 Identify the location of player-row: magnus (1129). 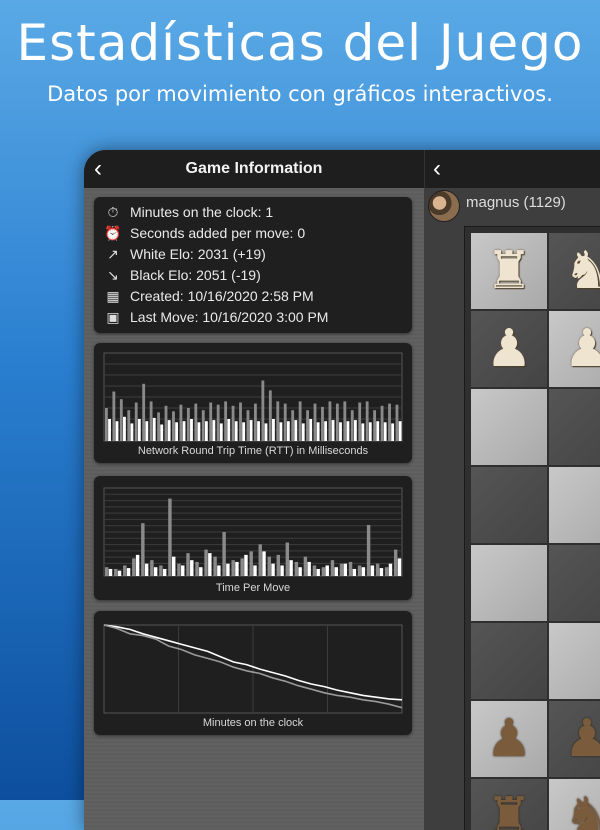
(514, 206).